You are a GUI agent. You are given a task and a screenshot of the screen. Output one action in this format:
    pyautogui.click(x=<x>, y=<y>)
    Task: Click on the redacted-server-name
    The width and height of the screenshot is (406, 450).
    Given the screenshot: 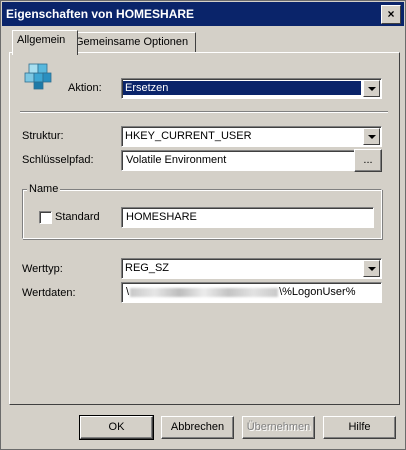 What is the action you would take?
    pyautogui.click(x=204, y=292)
    